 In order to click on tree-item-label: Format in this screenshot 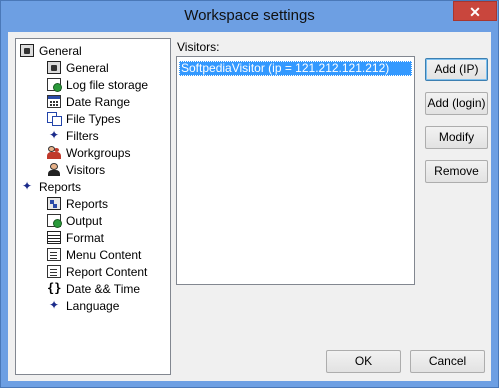, I will do `click(85, 237)`.